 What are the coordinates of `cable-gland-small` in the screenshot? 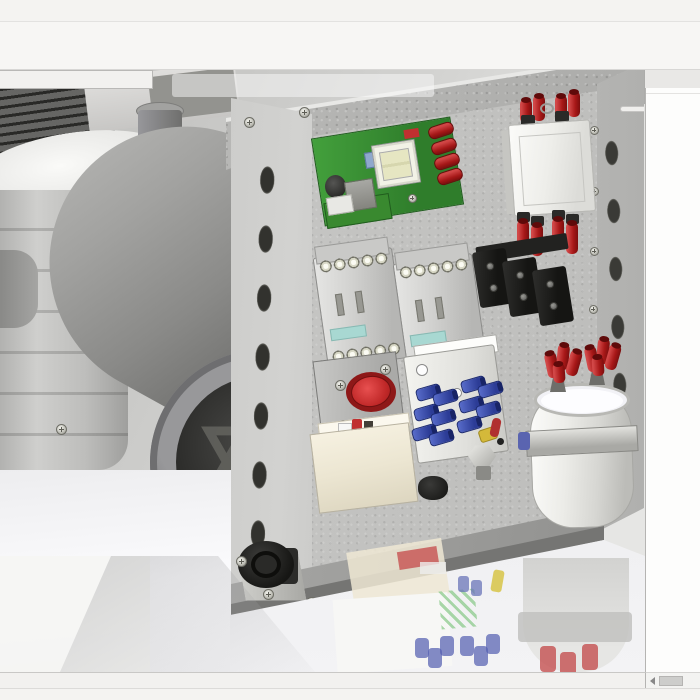 It's located at (433, 488).